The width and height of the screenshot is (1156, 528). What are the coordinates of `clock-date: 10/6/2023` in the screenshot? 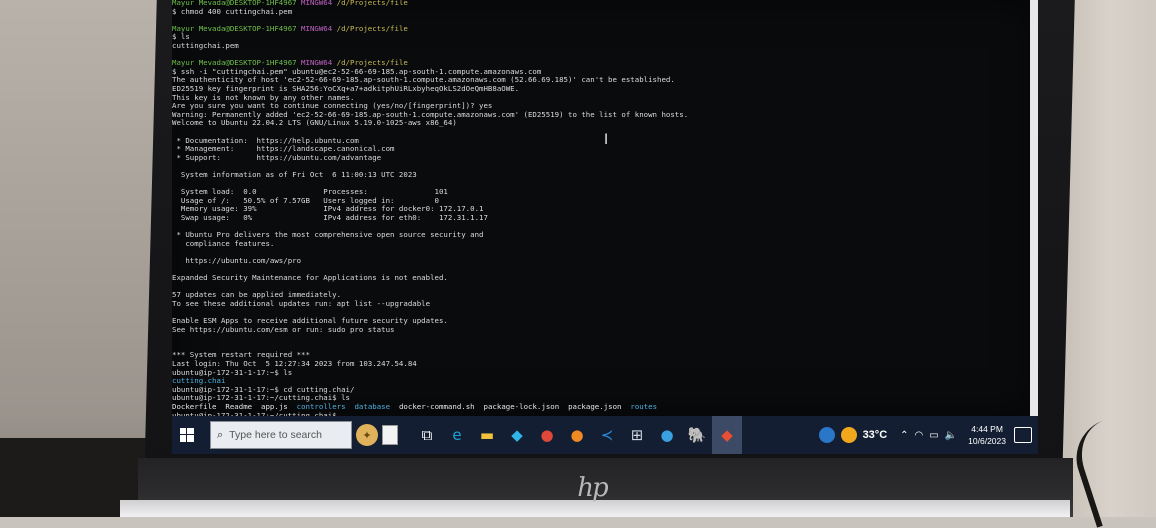 It's located at (987, 441).